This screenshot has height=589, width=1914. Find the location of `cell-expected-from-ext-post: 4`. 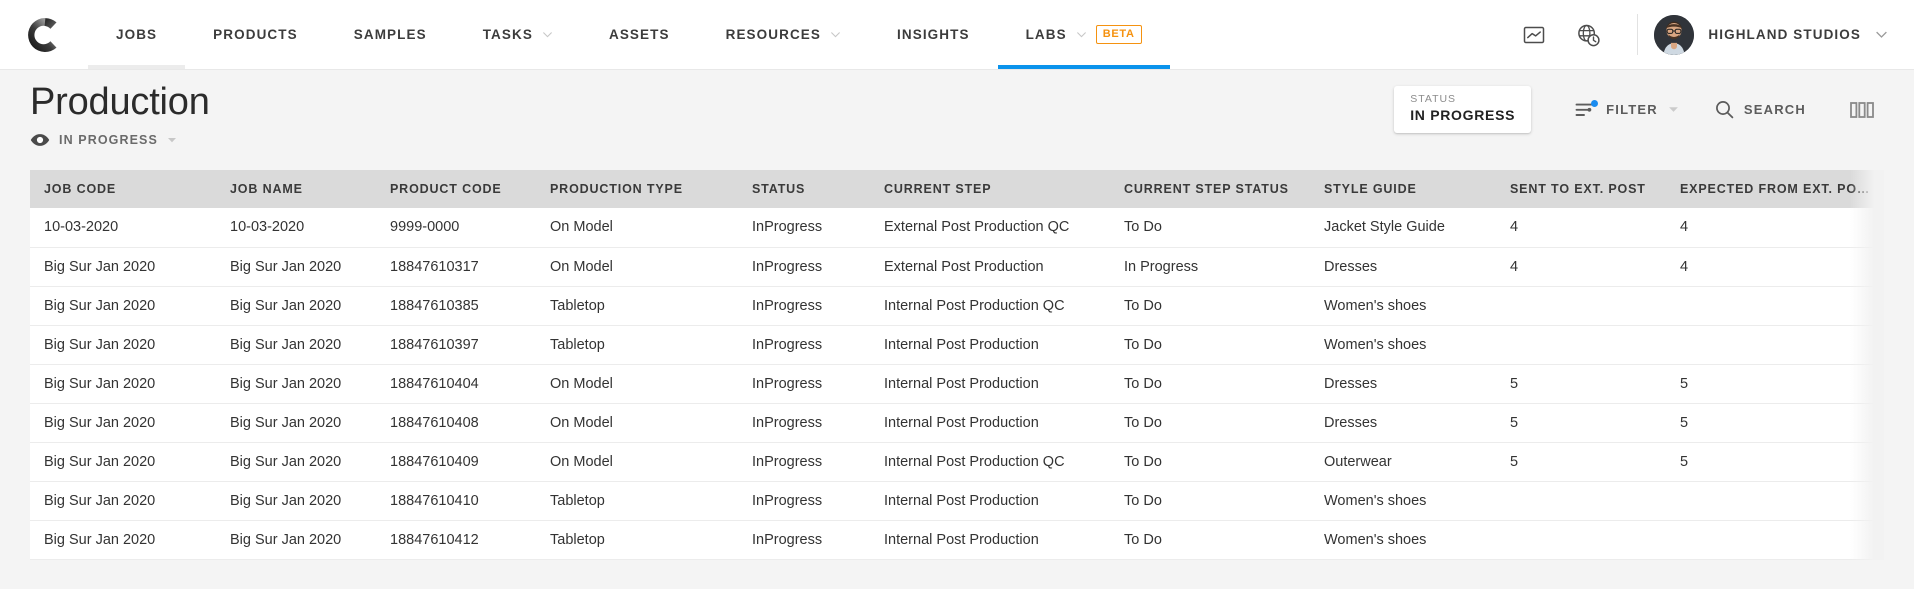

cell-expected-from-ext-post: 4 is located at coordinates (1774, 267).